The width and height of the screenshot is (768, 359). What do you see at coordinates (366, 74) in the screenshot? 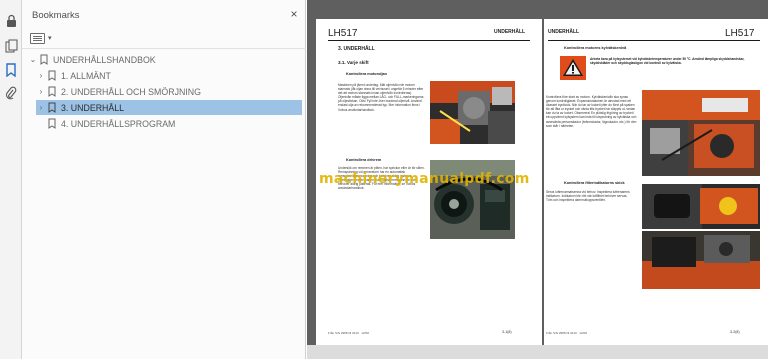
I see `bullet-heading: Kontrollera motoroljan` at bounding box center [366, 74].